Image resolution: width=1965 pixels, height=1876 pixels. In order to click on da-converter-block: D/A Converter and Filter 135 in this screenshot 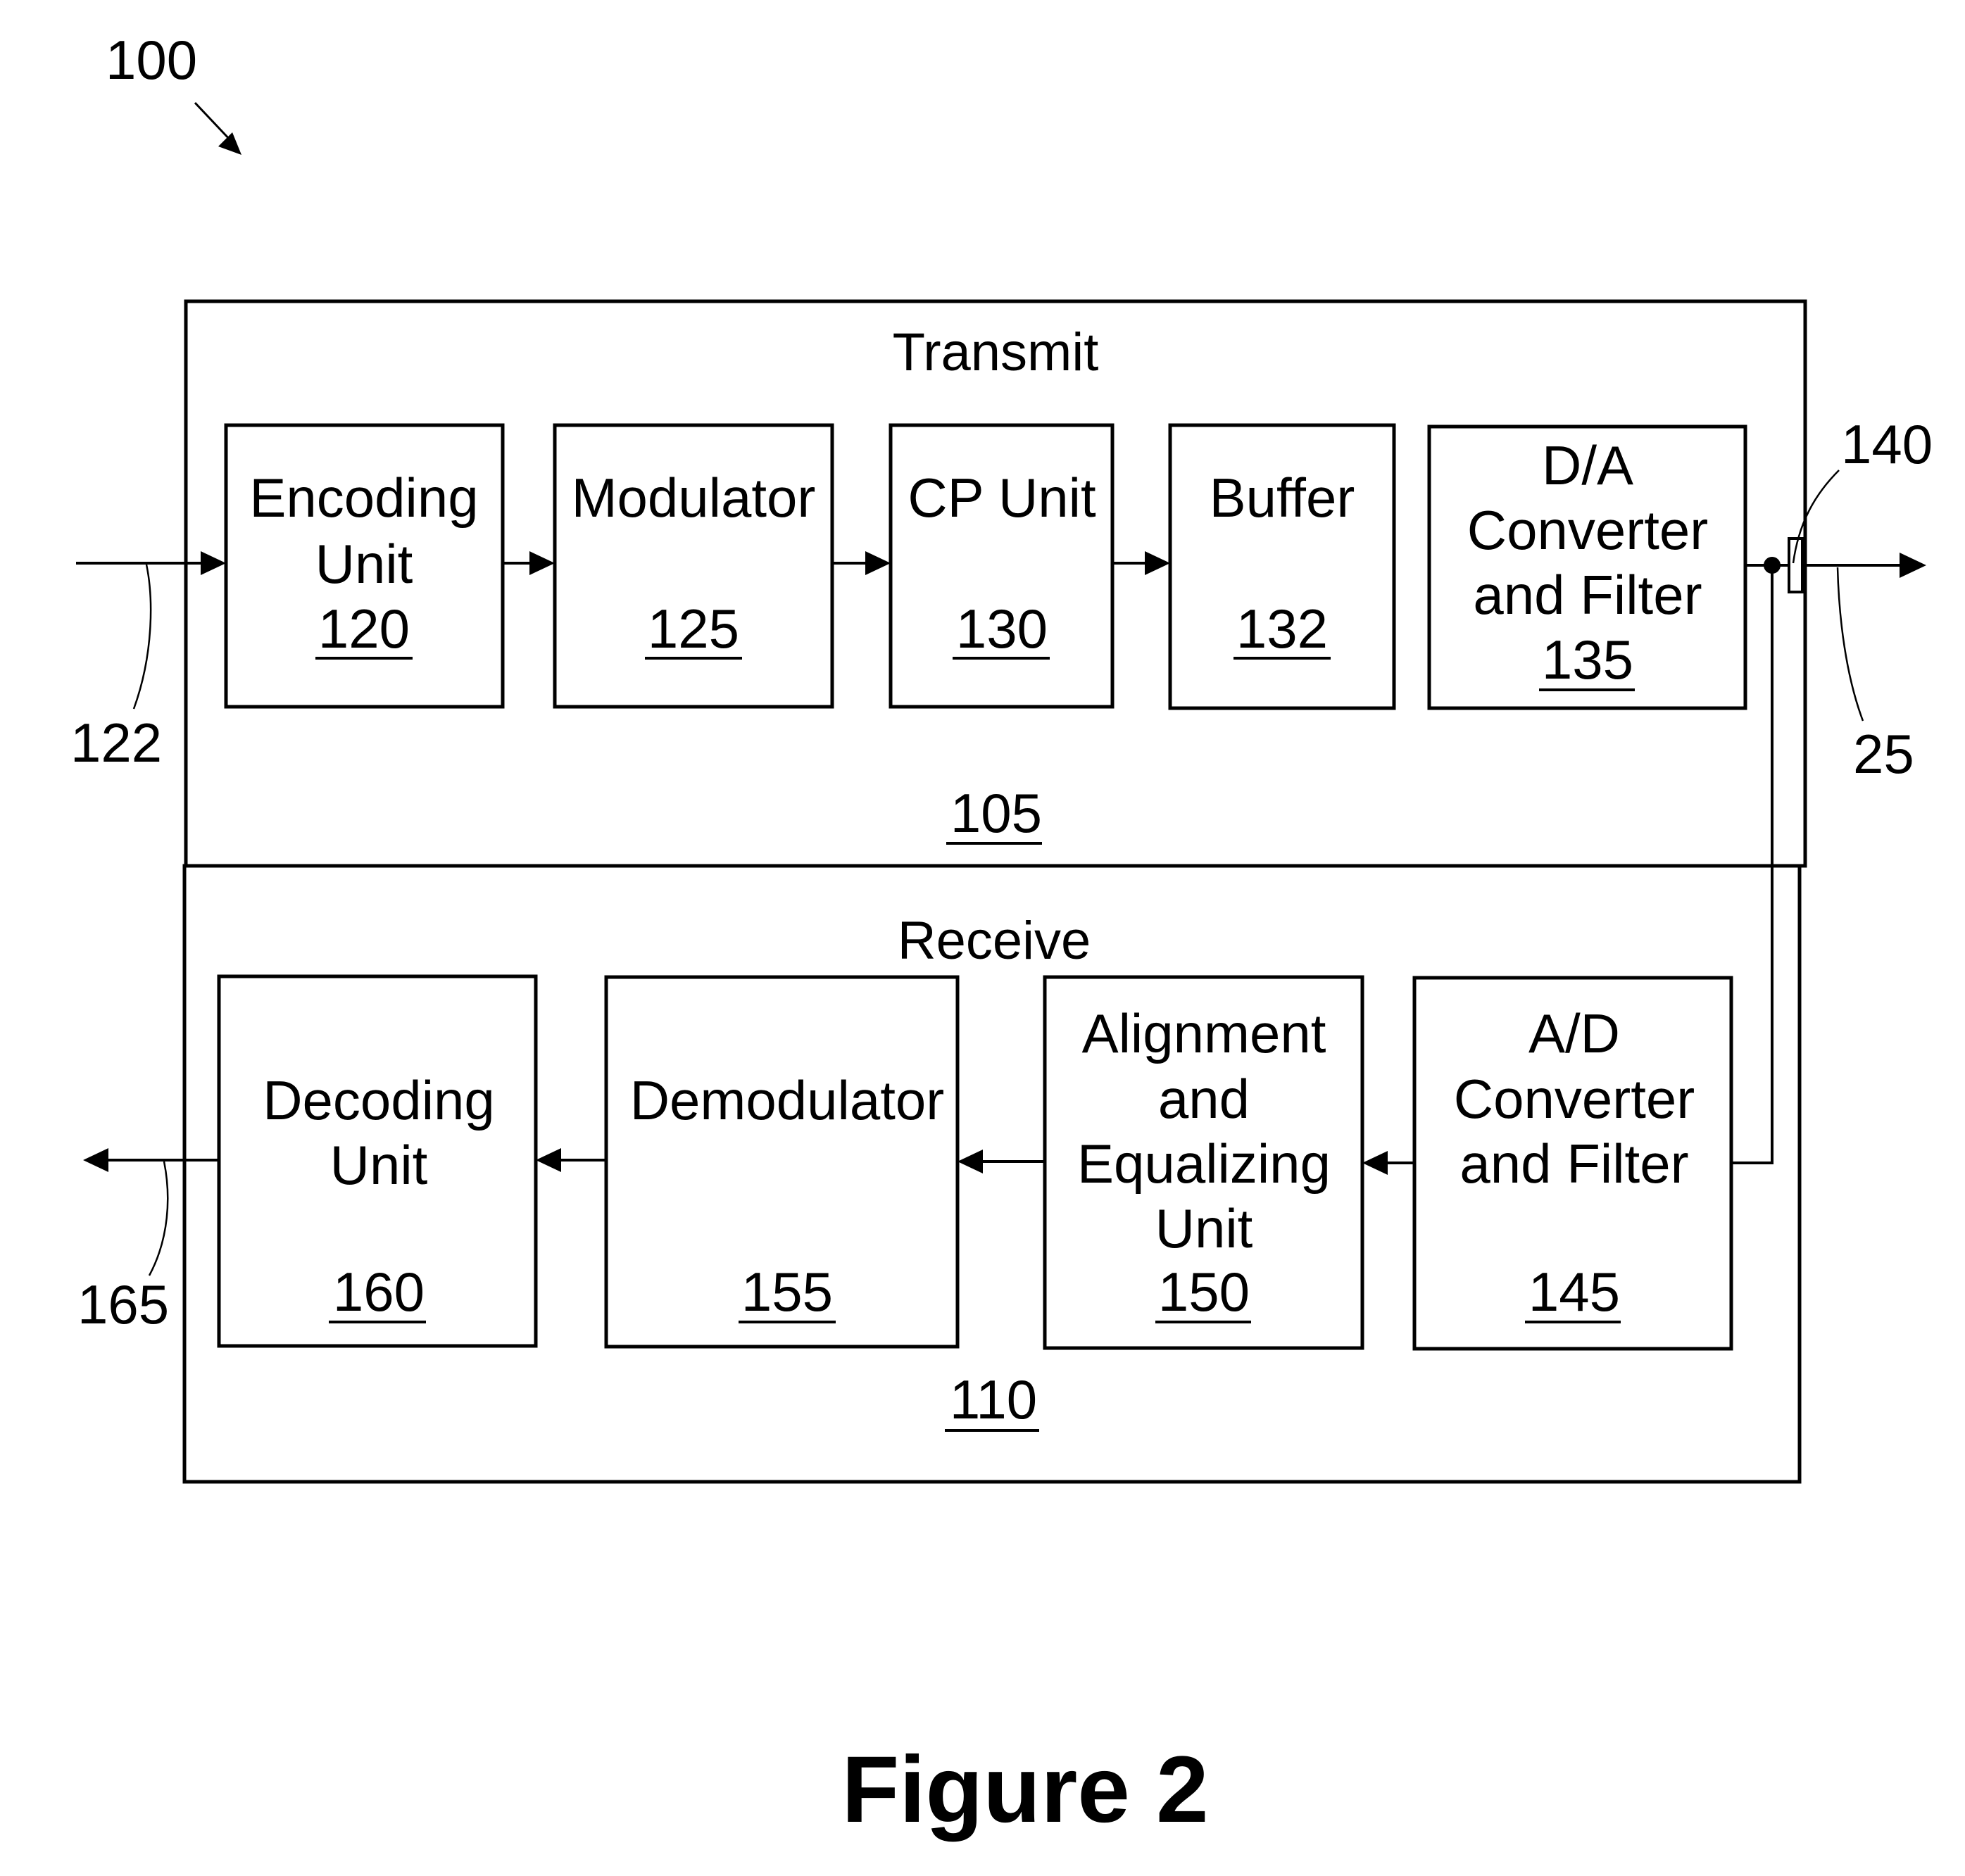, I will do `click(1587, 567)`.